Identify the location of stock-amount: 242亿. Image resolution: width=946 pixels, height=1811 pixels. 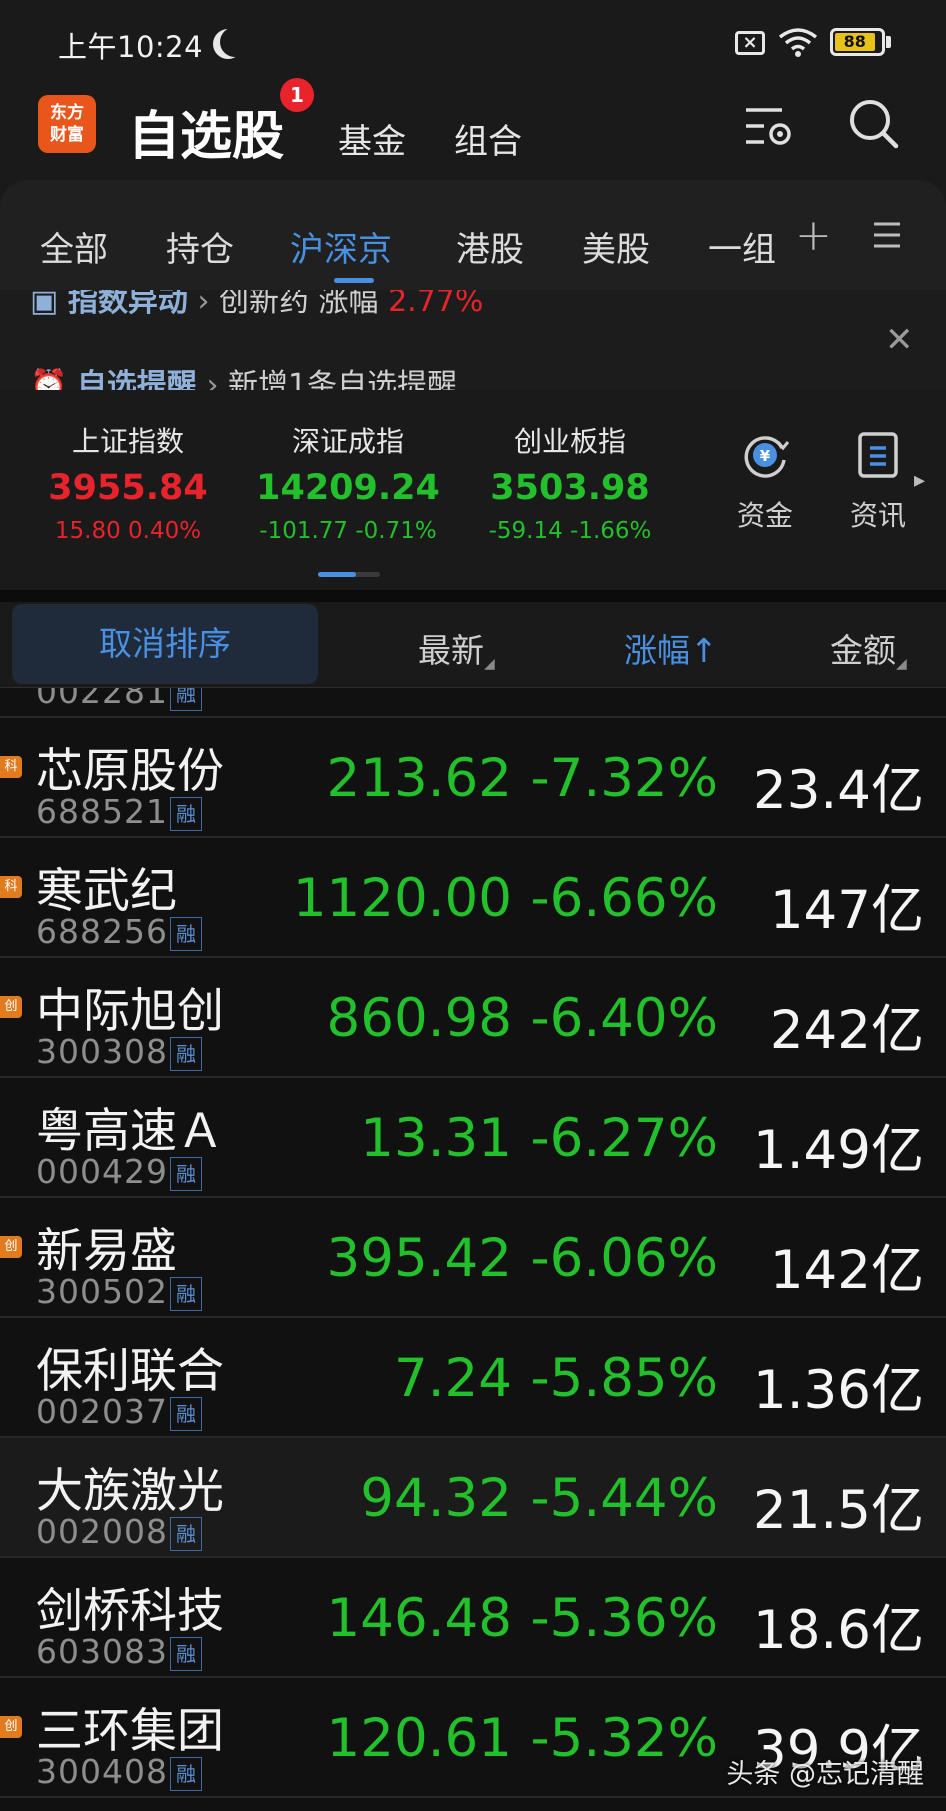
(846, 1030).